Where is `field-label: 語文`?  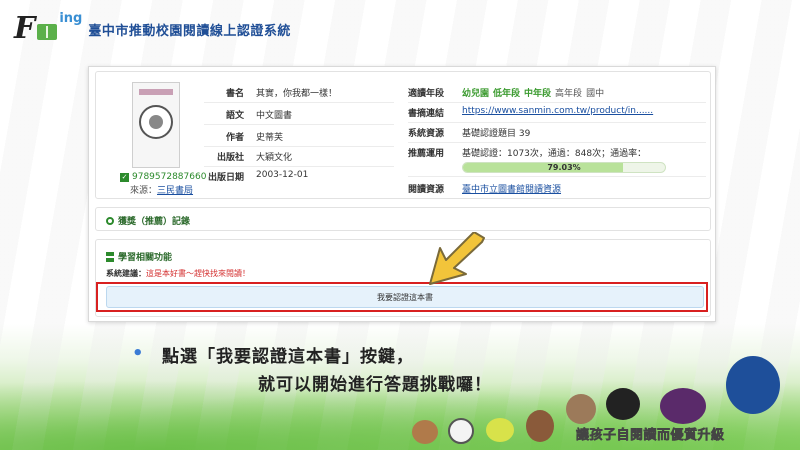
field-label: 語文 is located at coordinates (234, 116).